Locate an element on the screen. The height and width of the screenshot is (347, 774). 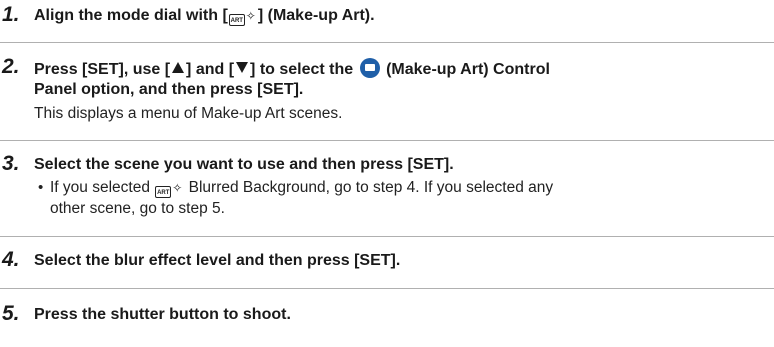
make-up-art-control-panel-icon is located at coordinates (369, 68).